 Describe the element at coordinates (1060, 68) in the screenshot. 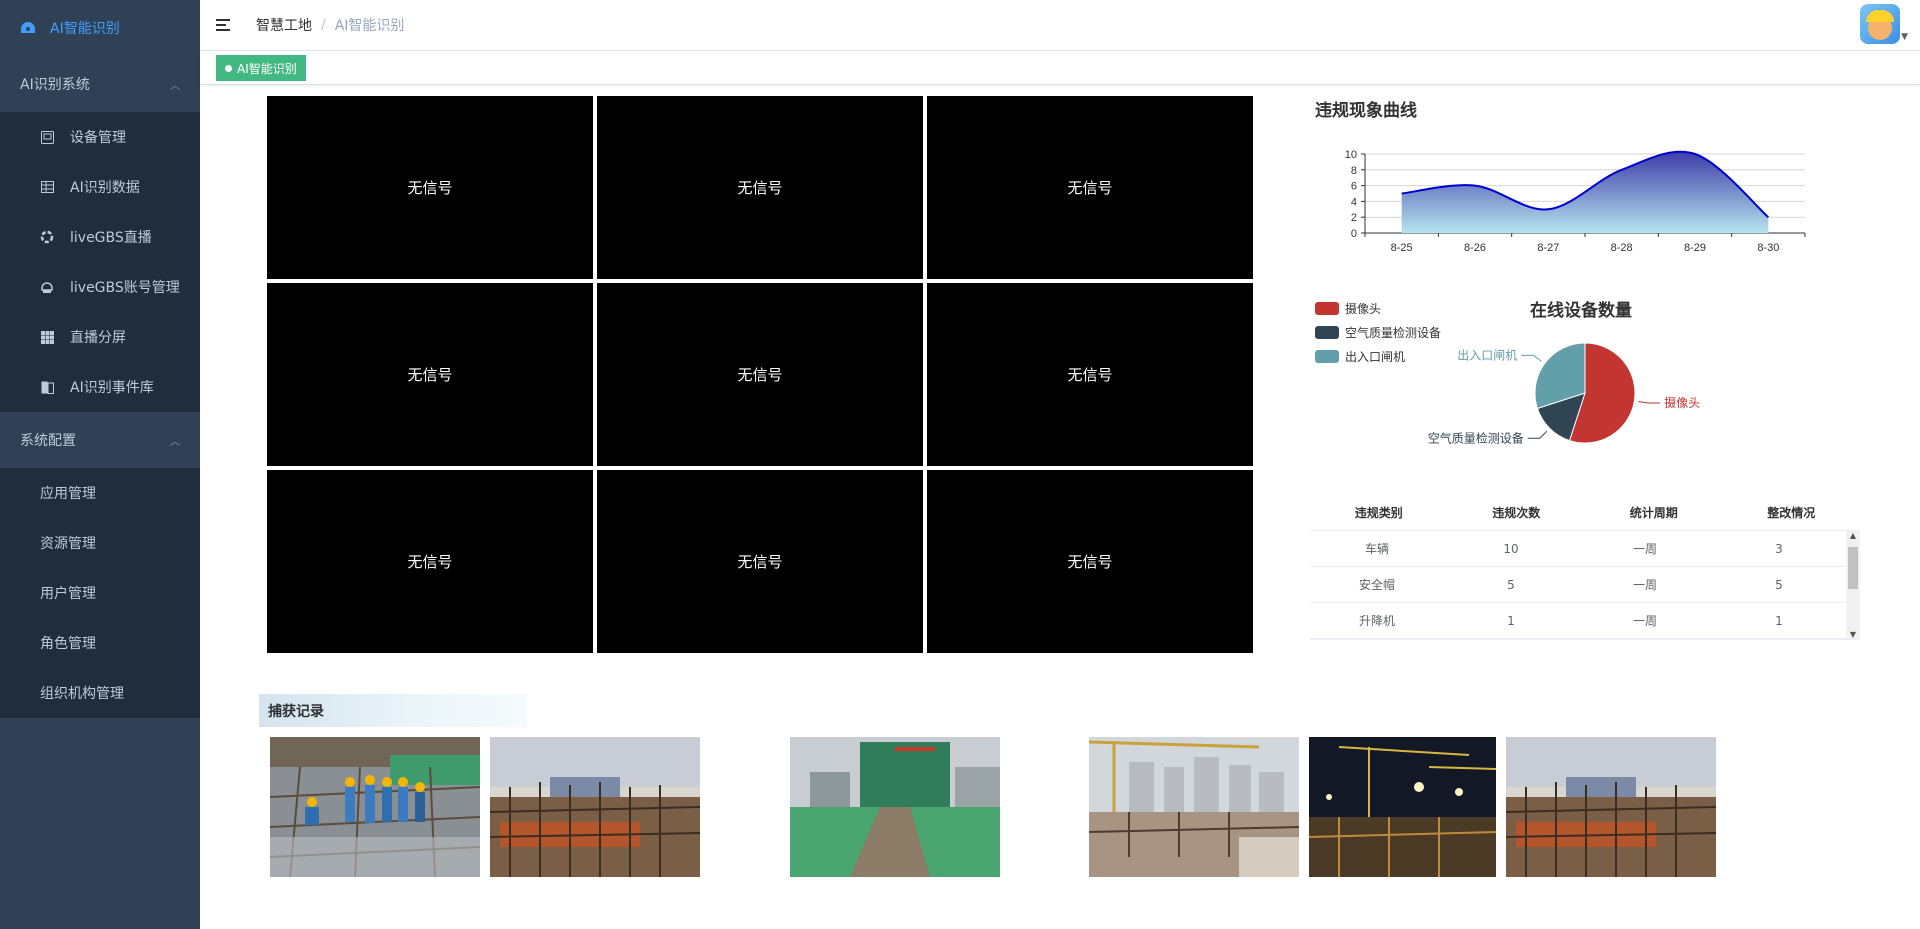

I see `tags-view: AI智能识别` at that location.